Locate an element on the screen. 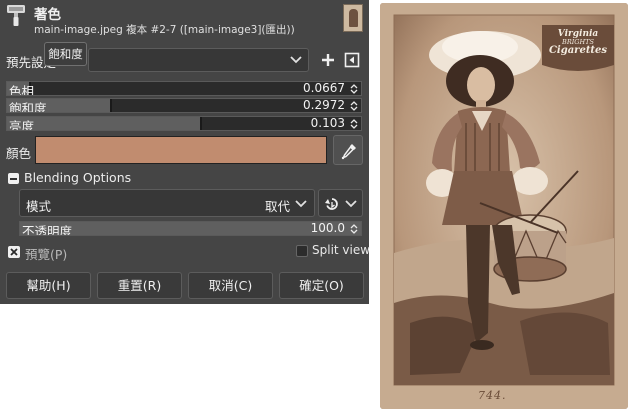  composite-mode-icon is located at coordinates (331, 204).